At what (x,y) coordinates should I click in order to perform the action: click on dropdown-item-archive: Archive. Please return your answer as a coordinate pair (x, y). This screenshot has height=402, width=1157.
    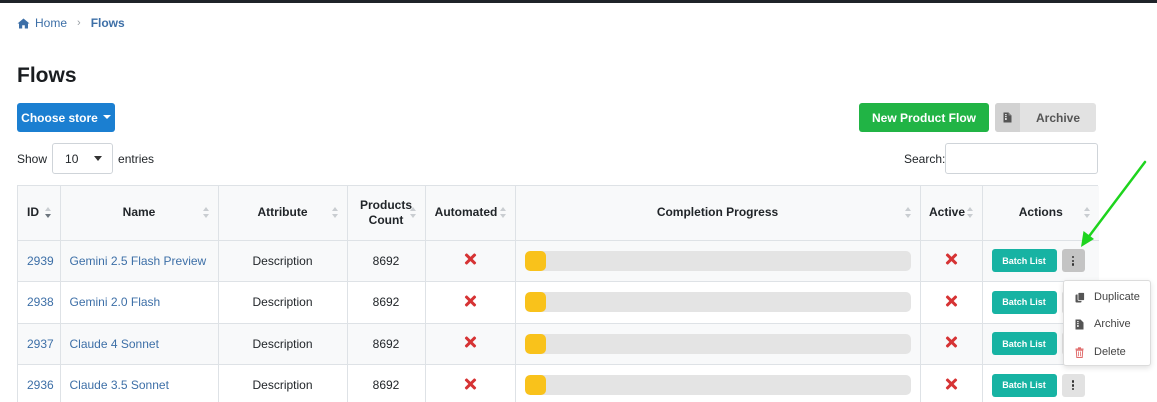
    Looking at the image, I should click on (1107, 324).